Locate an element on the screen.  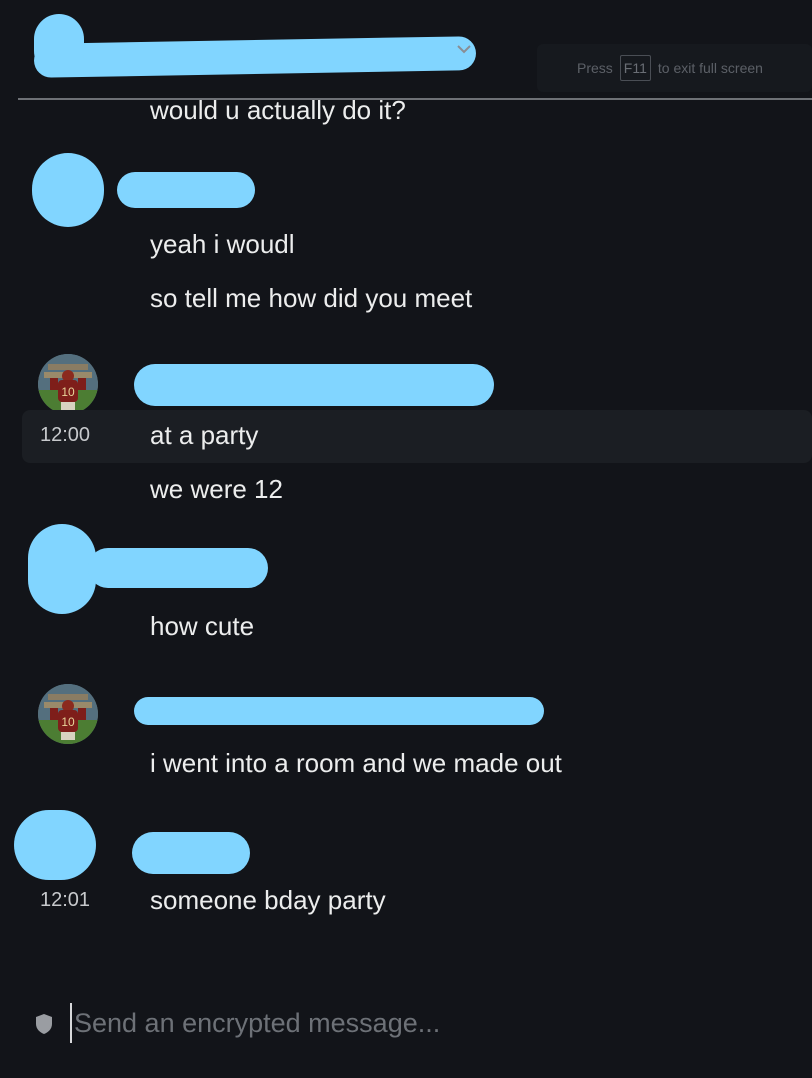
redacted-room-avatar is located at coordinates (59, 45).